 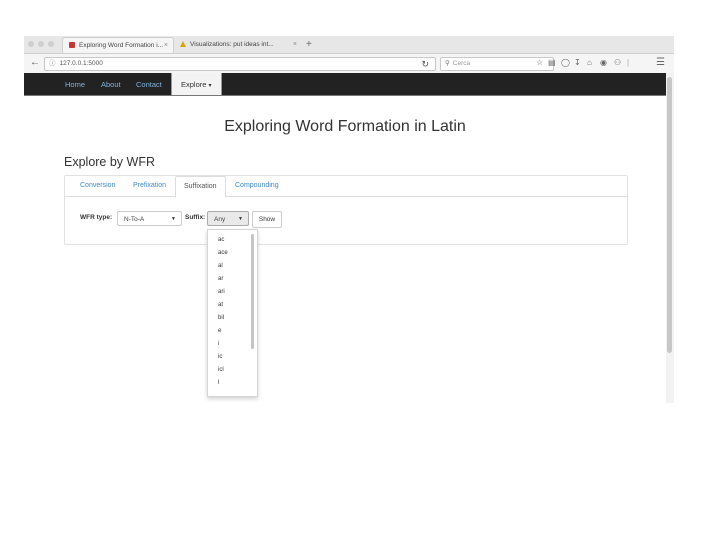 What do you see at coordinates (552, 63) in the screenshot?
I see `reading-list-icon: ▤` at bounding box center [552, 63].